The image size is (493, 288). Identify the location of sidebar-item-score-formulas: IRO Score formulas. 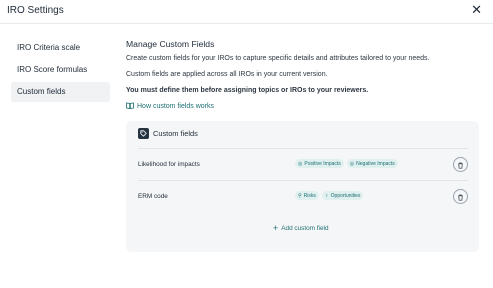
(60, 70).